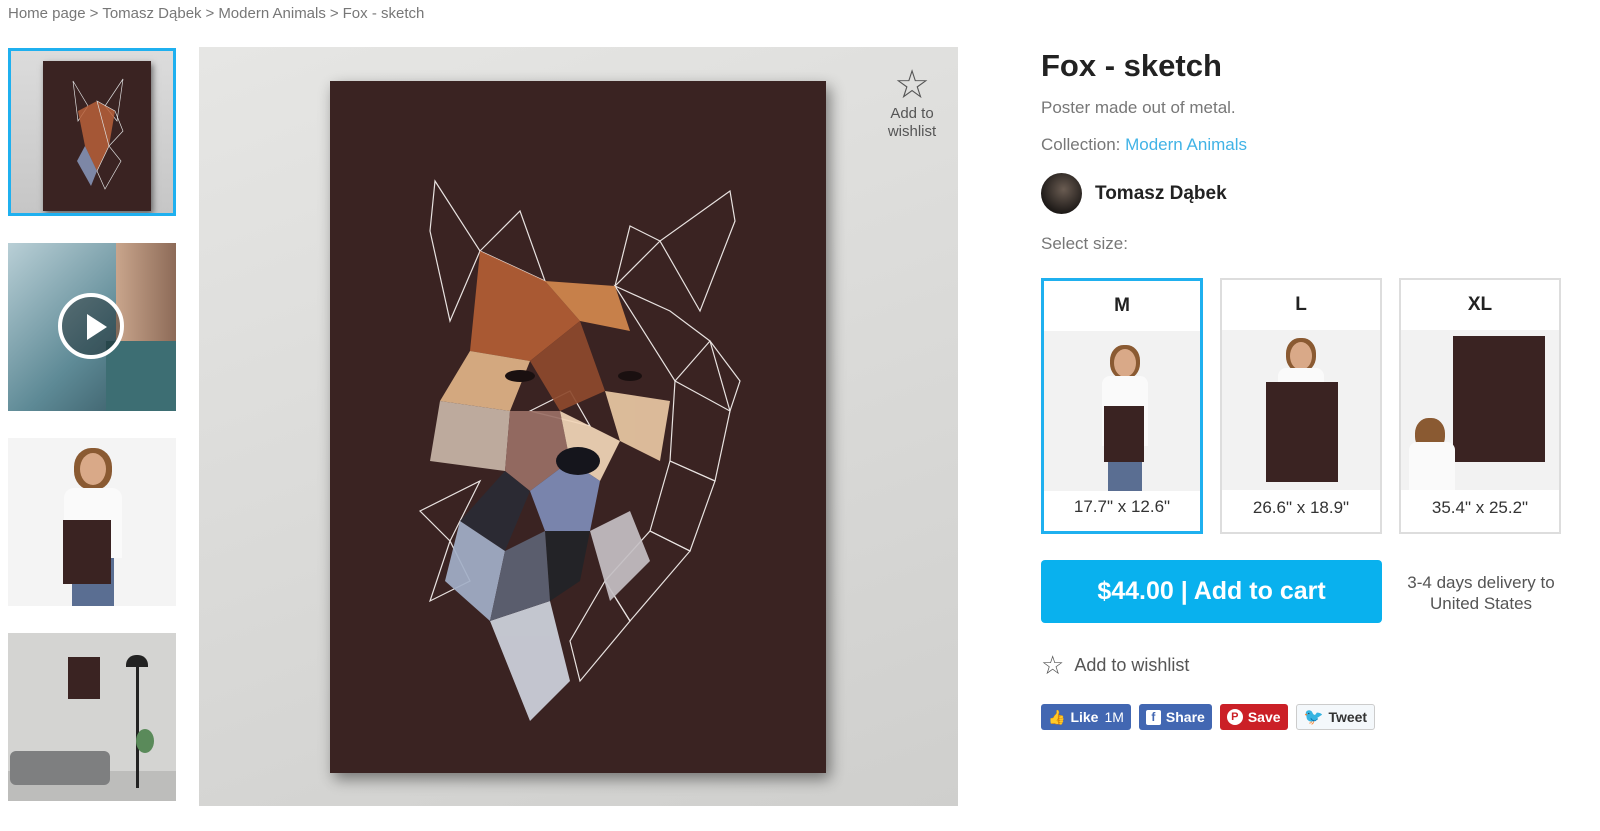 Image resolution: width=1600 pixels, height=831 pixels. I want to click on pinterest-save-button: P Save, so click(1253, 717).